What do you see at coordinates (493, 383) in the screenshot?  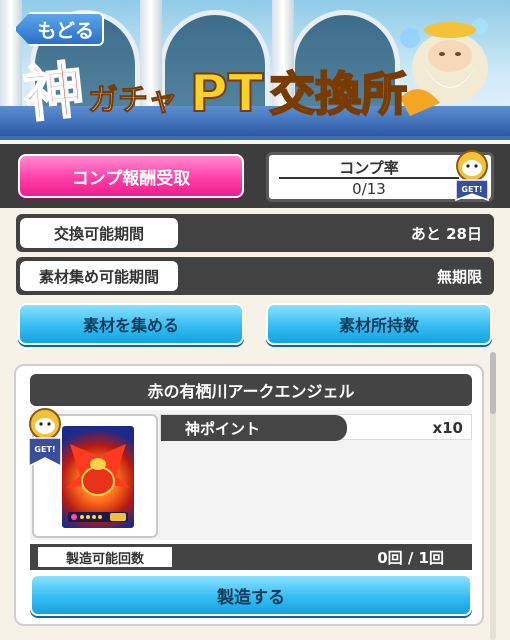 I see `scrollbar-thumb` at bounding box center [493, 383].